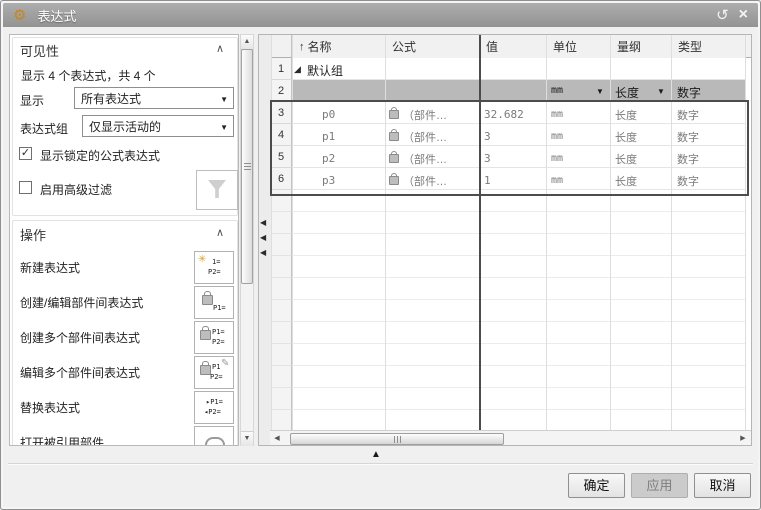 The width and height of the screenshot is (761, 510). I want to click on row-number-cell: 6, so click(281, 179).